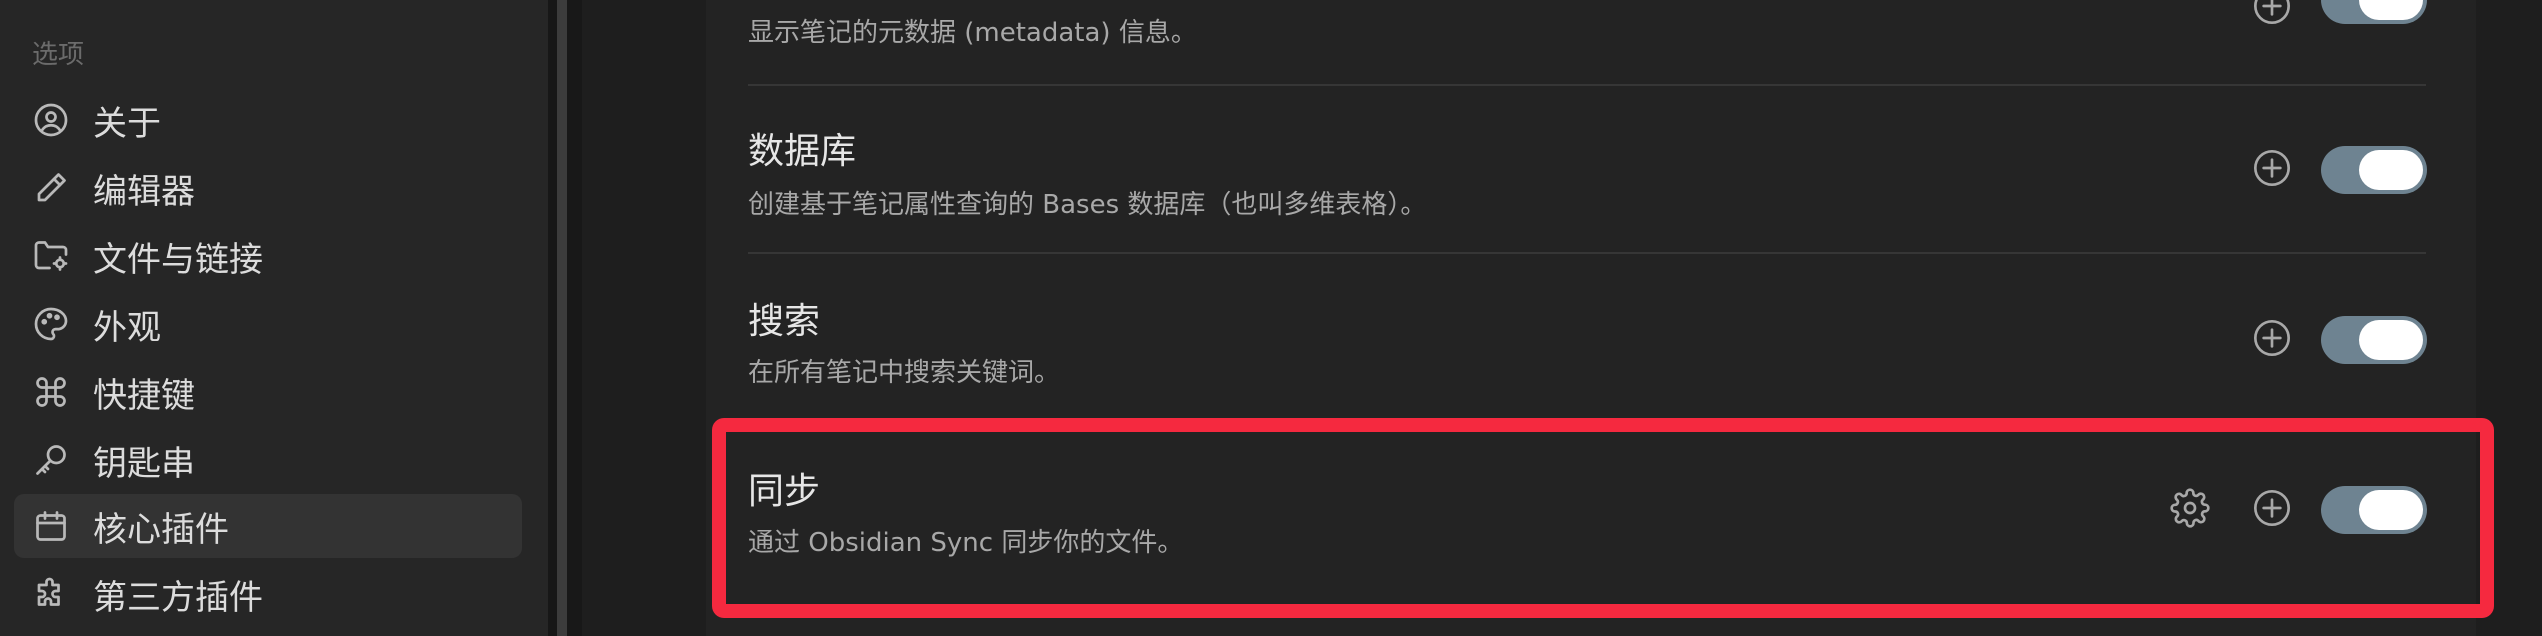 This screenshot has width=2542, height=636. I want to click on plugin-title: 同步, so click(784, 491).